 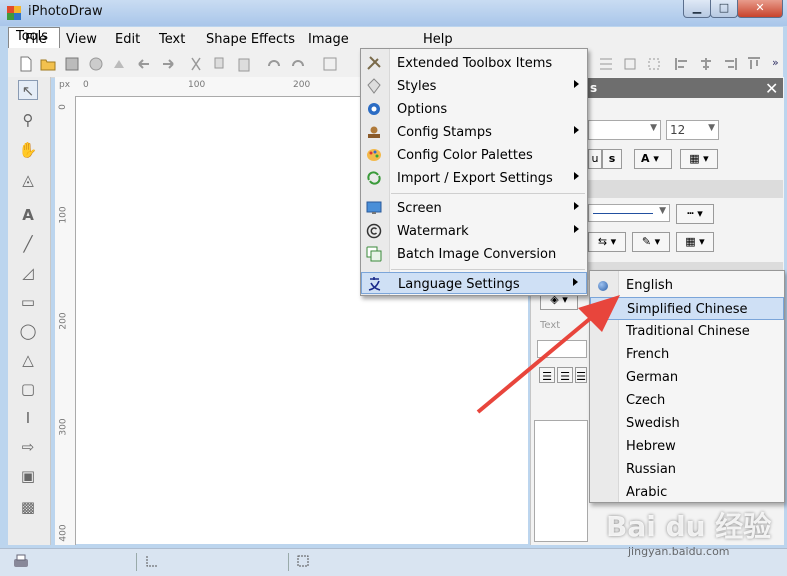 What do you see at coordinates (422, 109) in the screenshot?
I see `menu-item-label: Options` at bounding box center [422, 109].